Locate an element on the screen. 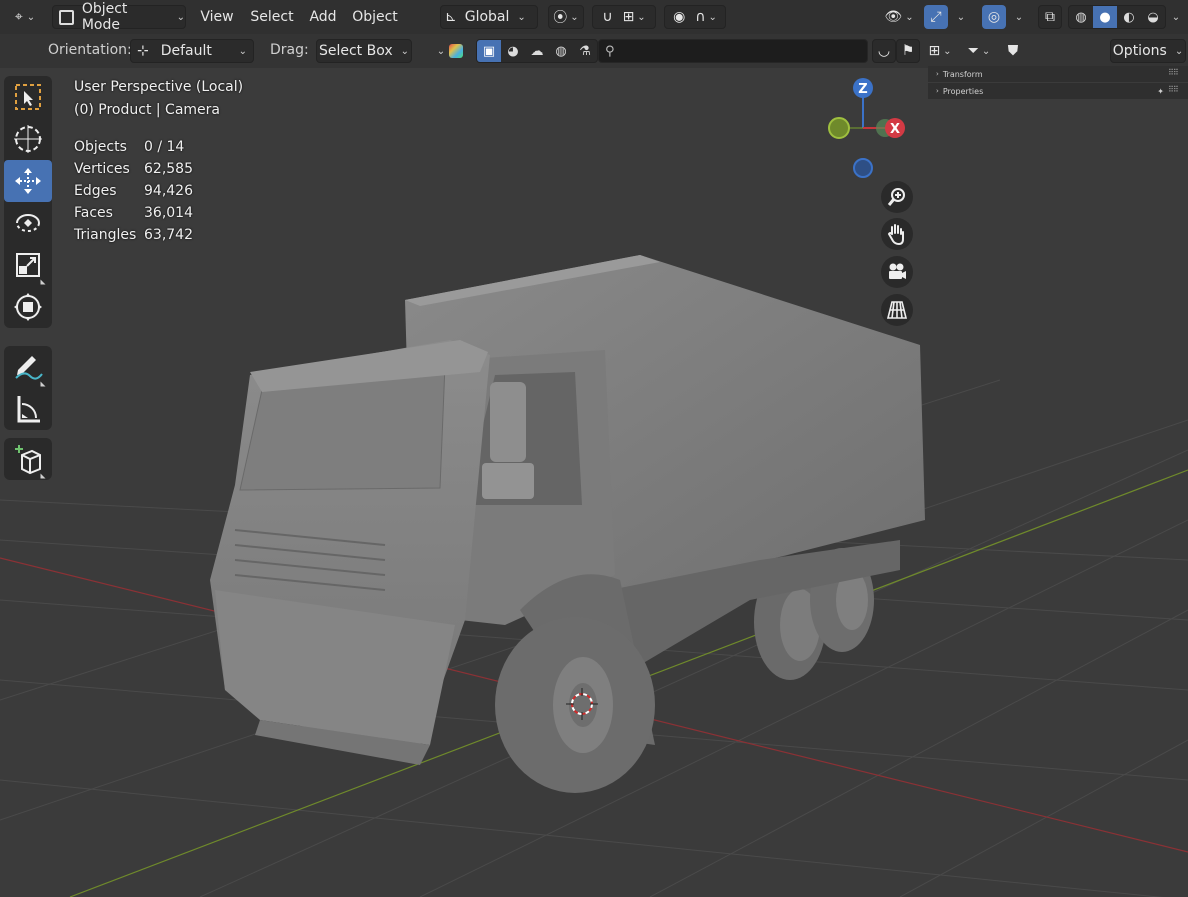 The height and width of the screenshot is (897, 1188). tool-cursor is located at coordinates (28, 139).